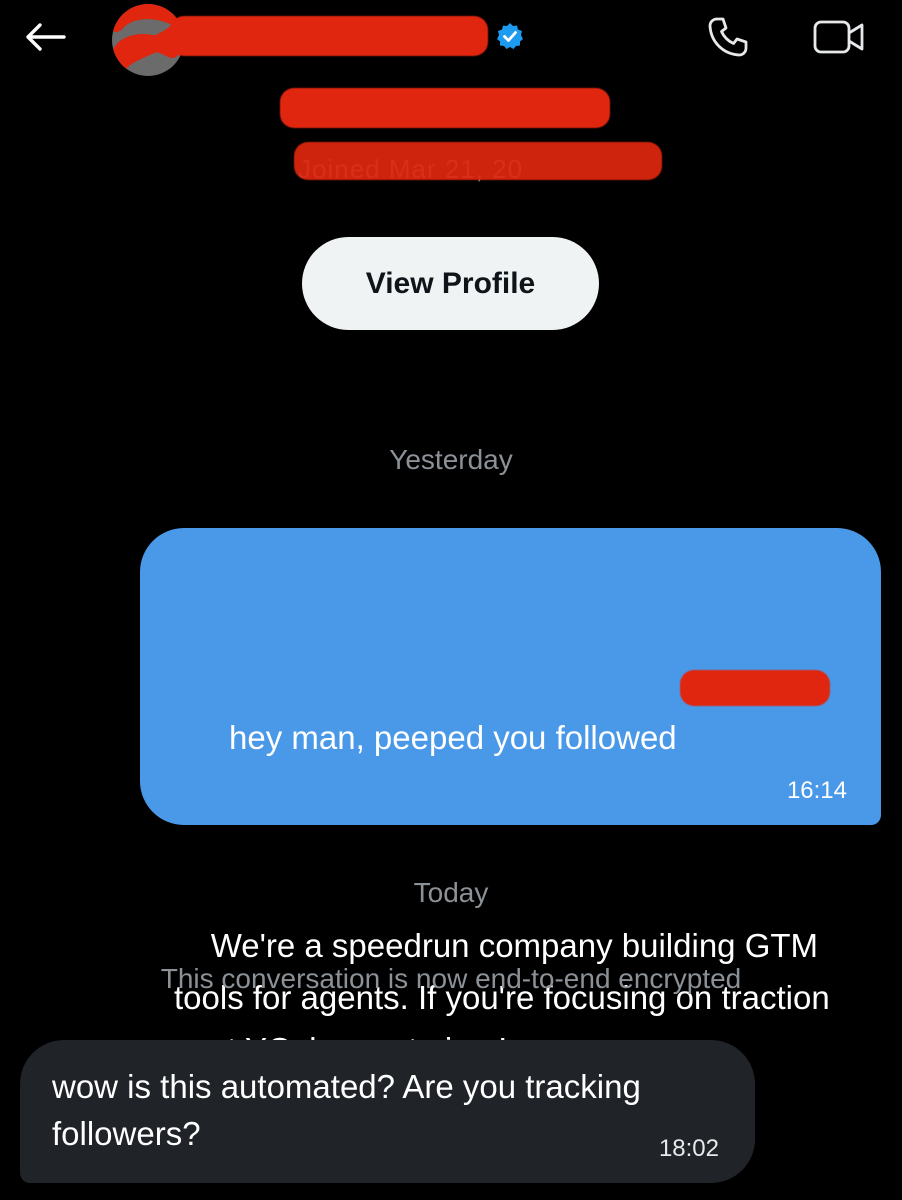  Describe the element at coordinates (510, 36) in the screenshot. I see `verified-badge-icon` at that location.